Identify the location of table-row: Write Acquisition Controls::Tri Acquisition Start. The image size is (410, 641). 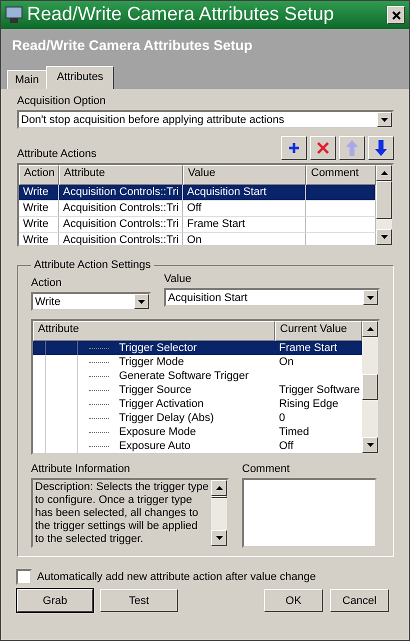
(197, 193).